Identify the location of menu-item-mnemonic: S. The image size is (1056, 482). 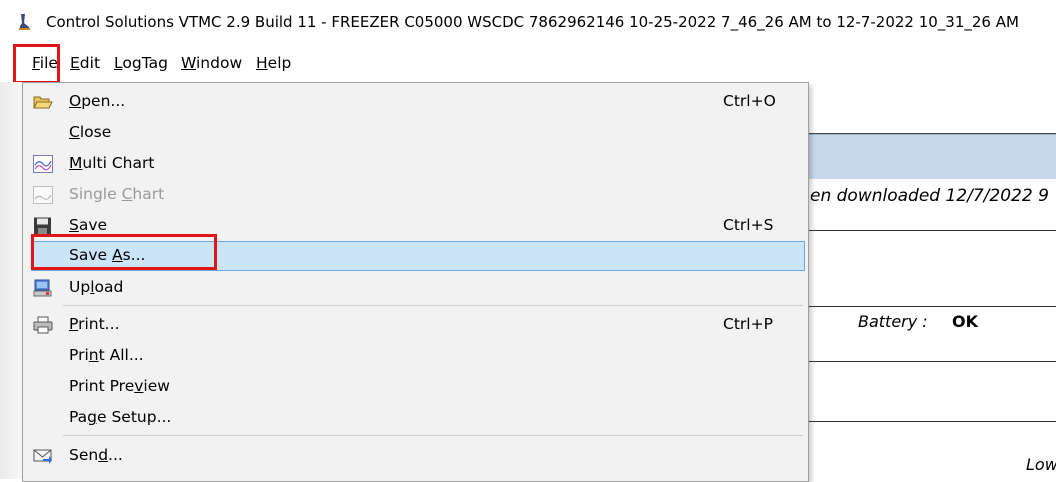
(74, 225).